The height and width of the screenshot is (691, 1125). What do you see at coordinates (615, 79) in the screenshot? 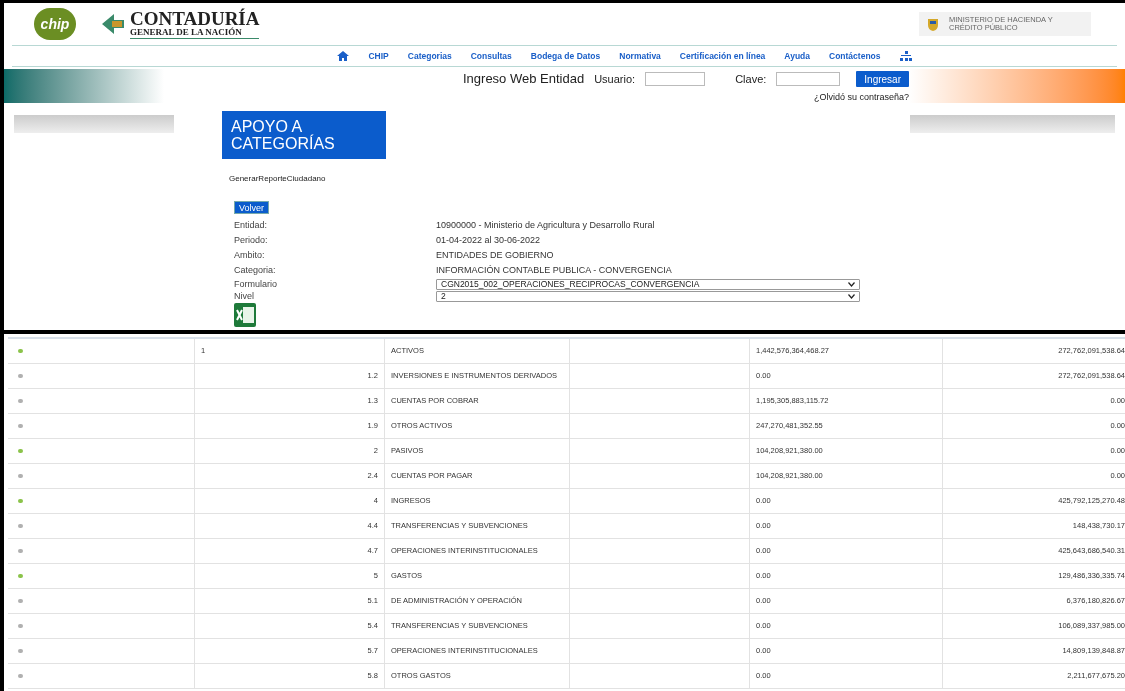
I see `user-label: Usuario:` at bounding box center [615, 79].